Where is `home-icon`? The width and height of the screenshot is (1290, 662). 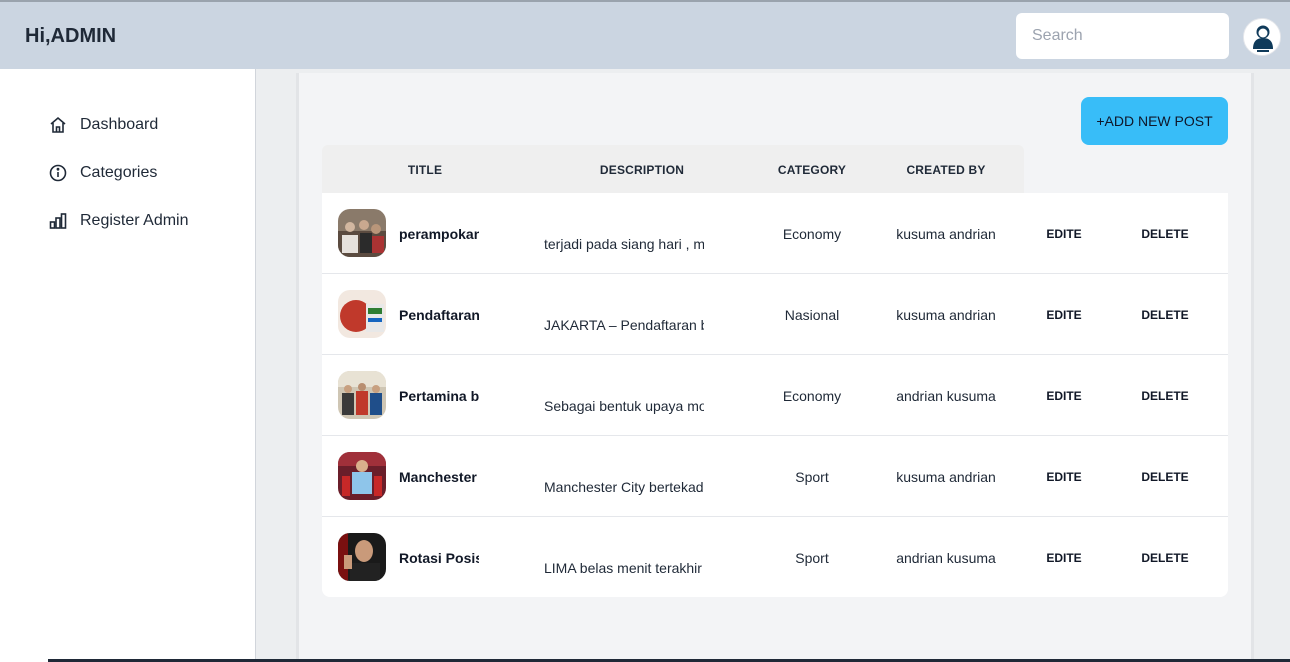
home-icon is located at coordinates (58, 125).